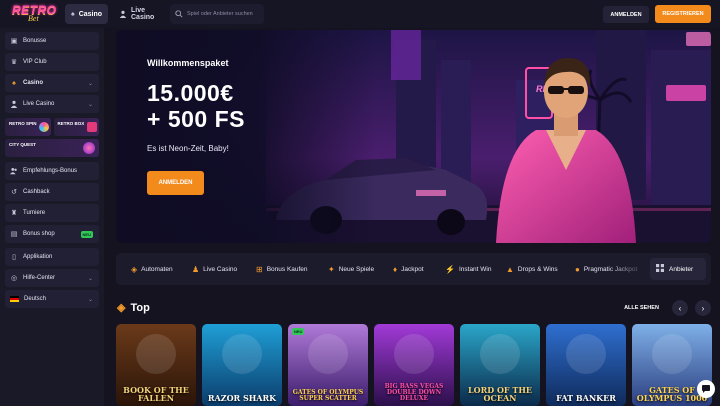 Image resolution: width=720 pixels, height=406 pixels. Describe the element at coordinates (140, 307) in the screenshot. I see `section-title-text: Top` at that location.